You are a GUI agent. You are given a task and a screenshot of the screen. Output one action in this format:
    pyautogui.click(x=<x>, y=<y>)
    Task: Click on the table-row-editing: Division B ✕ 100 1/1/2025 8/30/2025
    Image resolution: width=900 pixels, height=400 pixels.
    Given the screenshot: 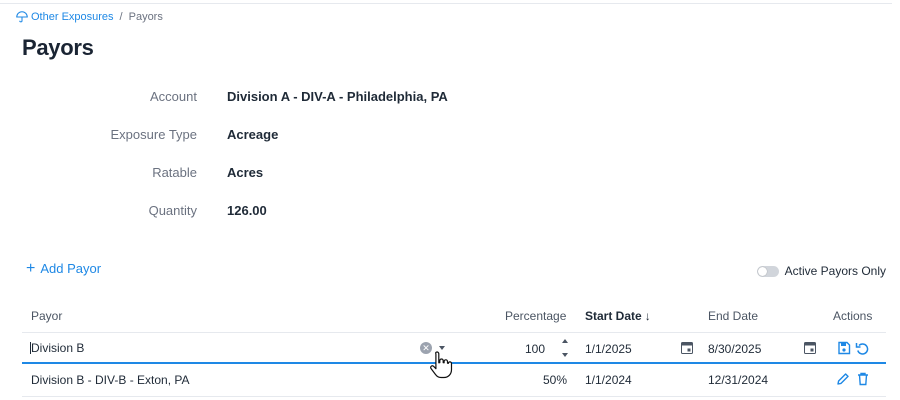 What is the action you would take?
    pyautogui.click(x=454, y=348)
    